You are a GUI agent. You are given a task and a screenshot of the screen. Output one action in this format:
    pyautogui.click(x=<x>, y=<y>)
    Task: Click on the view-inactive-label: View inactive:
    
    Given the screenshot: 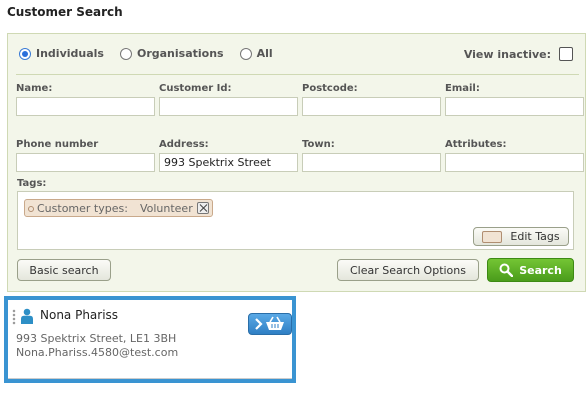 What is the action you would take?
    pyautogui.click(x=507, y=54)
    